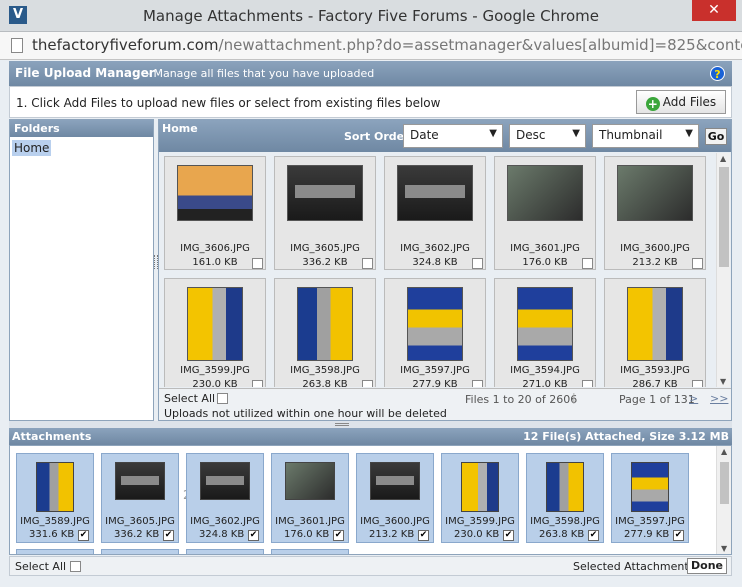 The height and width of the screenshot is (587, 742). Describe the element at coordinates (435, 332) in the screenshot. I see `file-thumbnail: IMG_3597.JPG 277.9 KB` at that location.